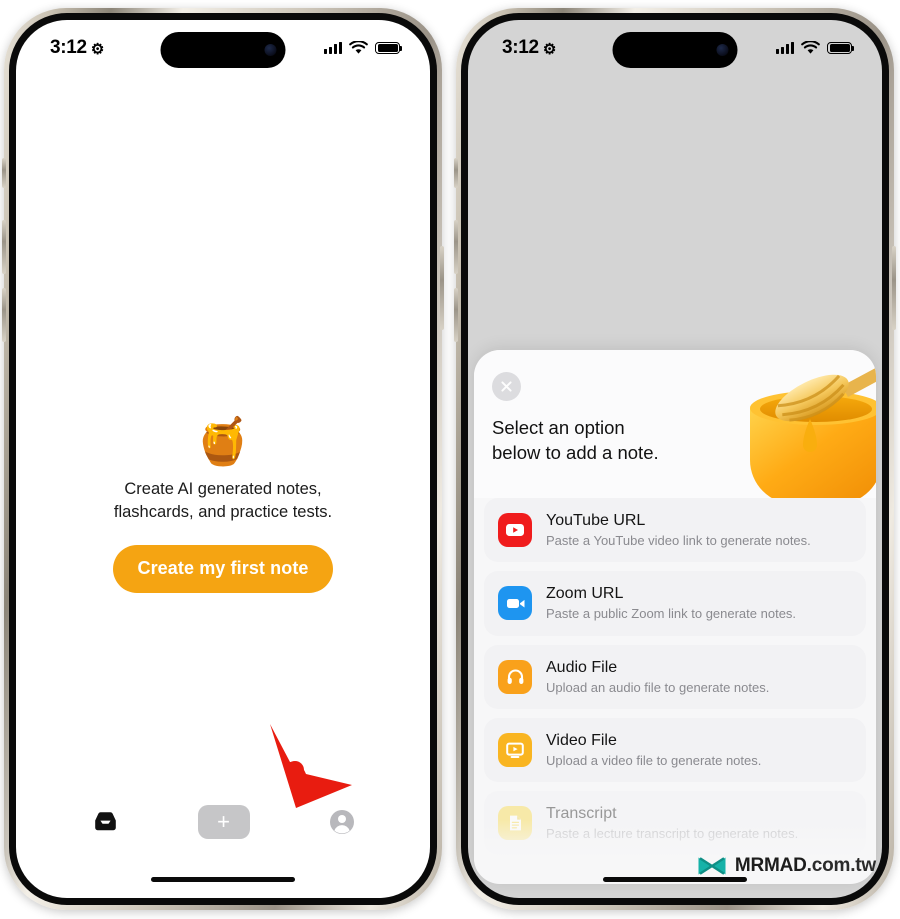 This screenshot has width=900, height=919. I want to click on sheet-title-line-2: below to add a note., so click(575, 452).